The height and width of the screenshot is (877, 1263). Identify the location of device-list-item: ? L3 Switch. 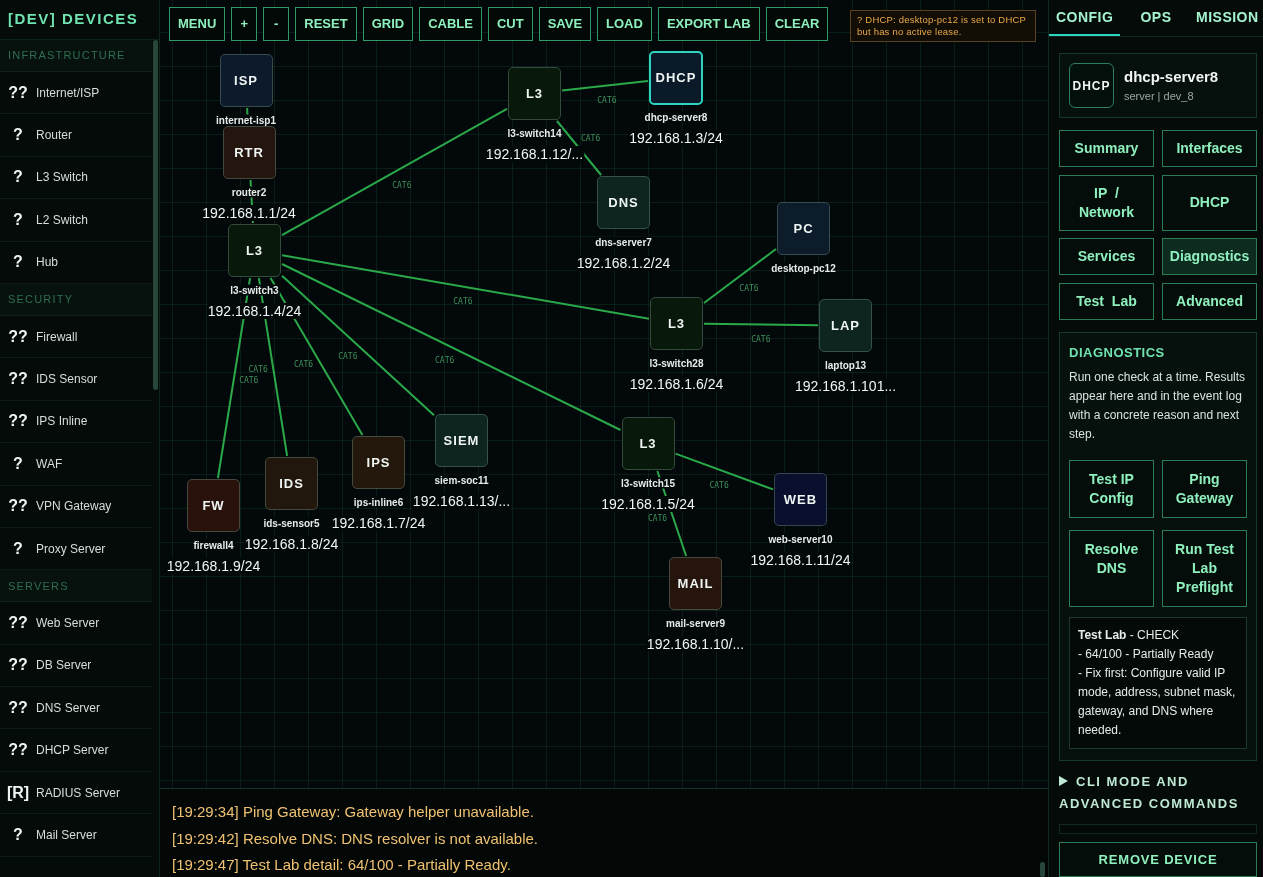
(76, 178).